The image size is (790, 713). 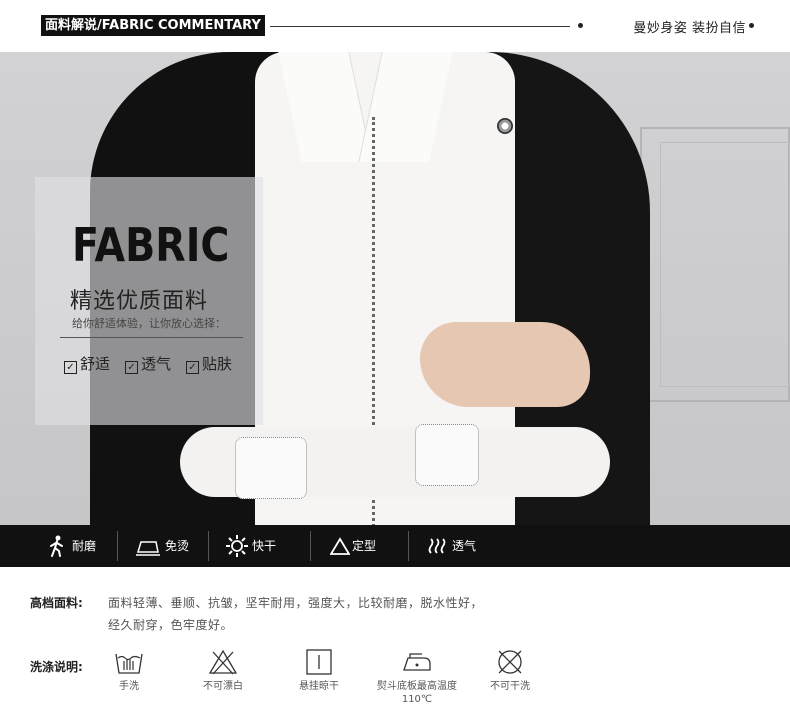 I want to click on wash-item-hang-dry: 悬挂晾干, so click(x=319, y=670).